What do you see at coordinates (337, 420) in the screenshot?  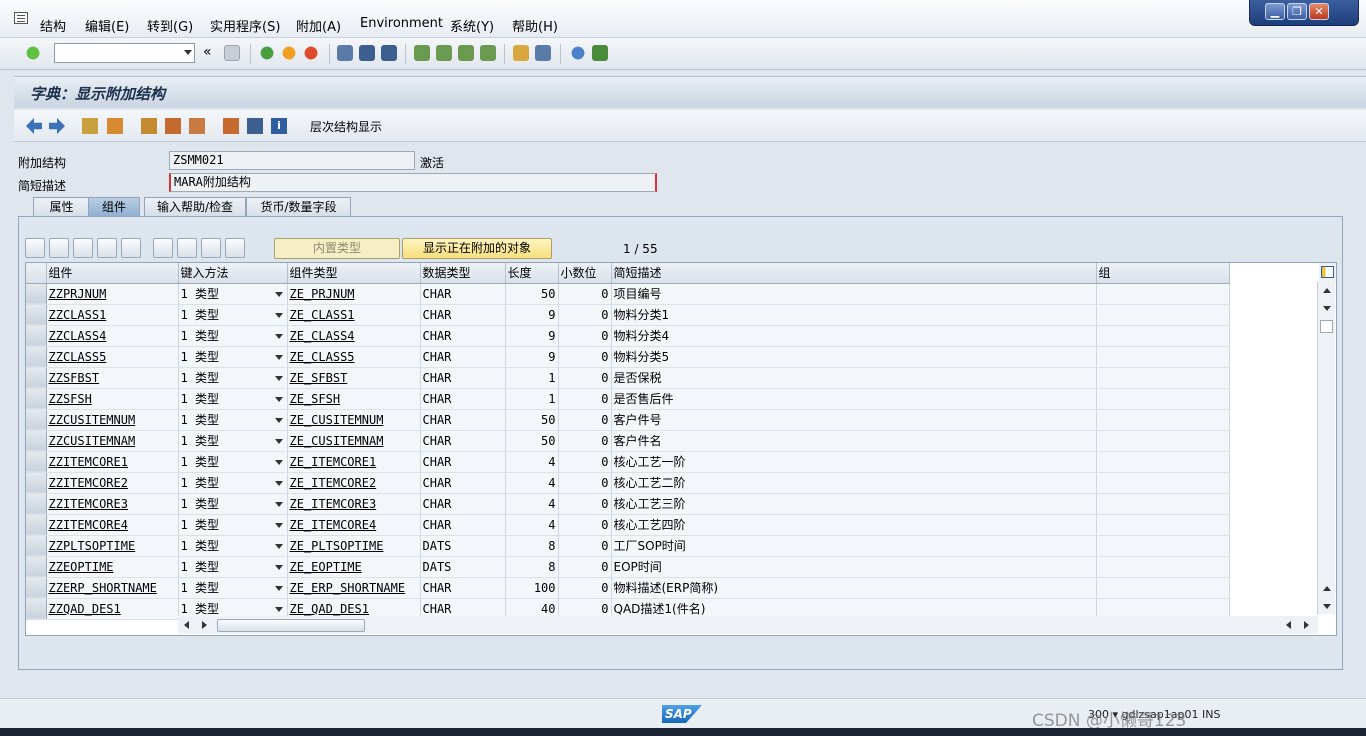 I see `component-type-cell-text: ZE_CUSITEMNUM` at bounding box center [337, 420].